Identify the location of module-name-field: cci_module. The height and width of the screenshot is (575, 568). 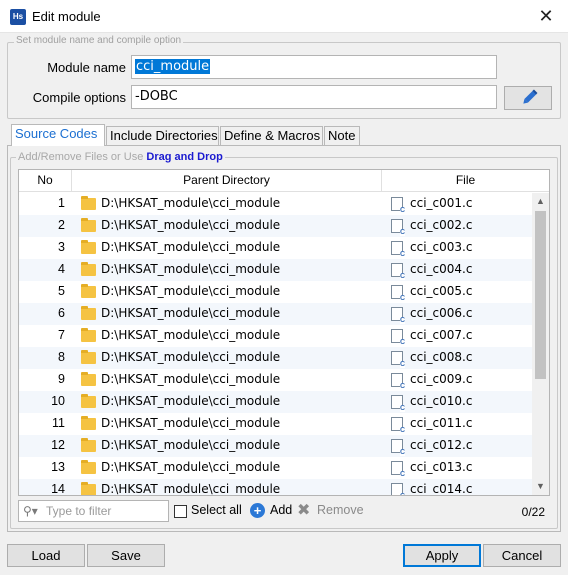
(314, 67).